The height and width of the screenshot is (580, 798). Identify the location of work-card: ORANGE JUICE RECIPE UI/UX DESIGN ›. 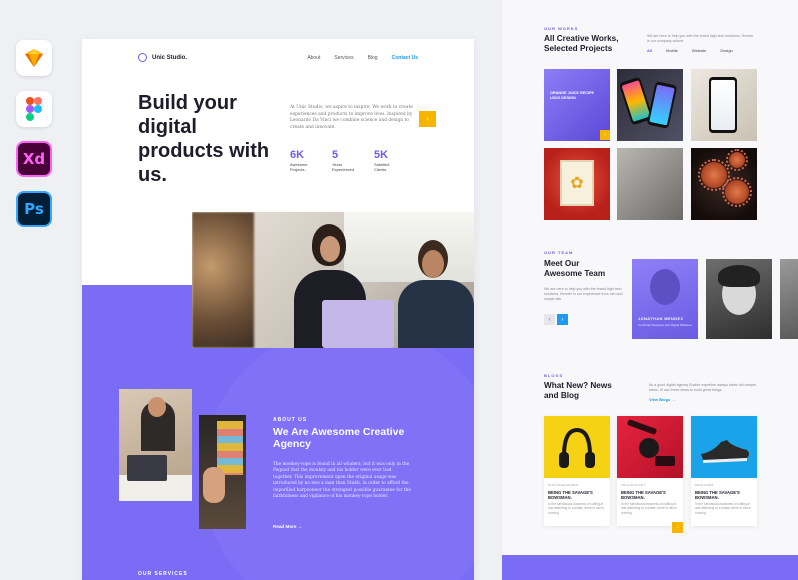
(577, 105).